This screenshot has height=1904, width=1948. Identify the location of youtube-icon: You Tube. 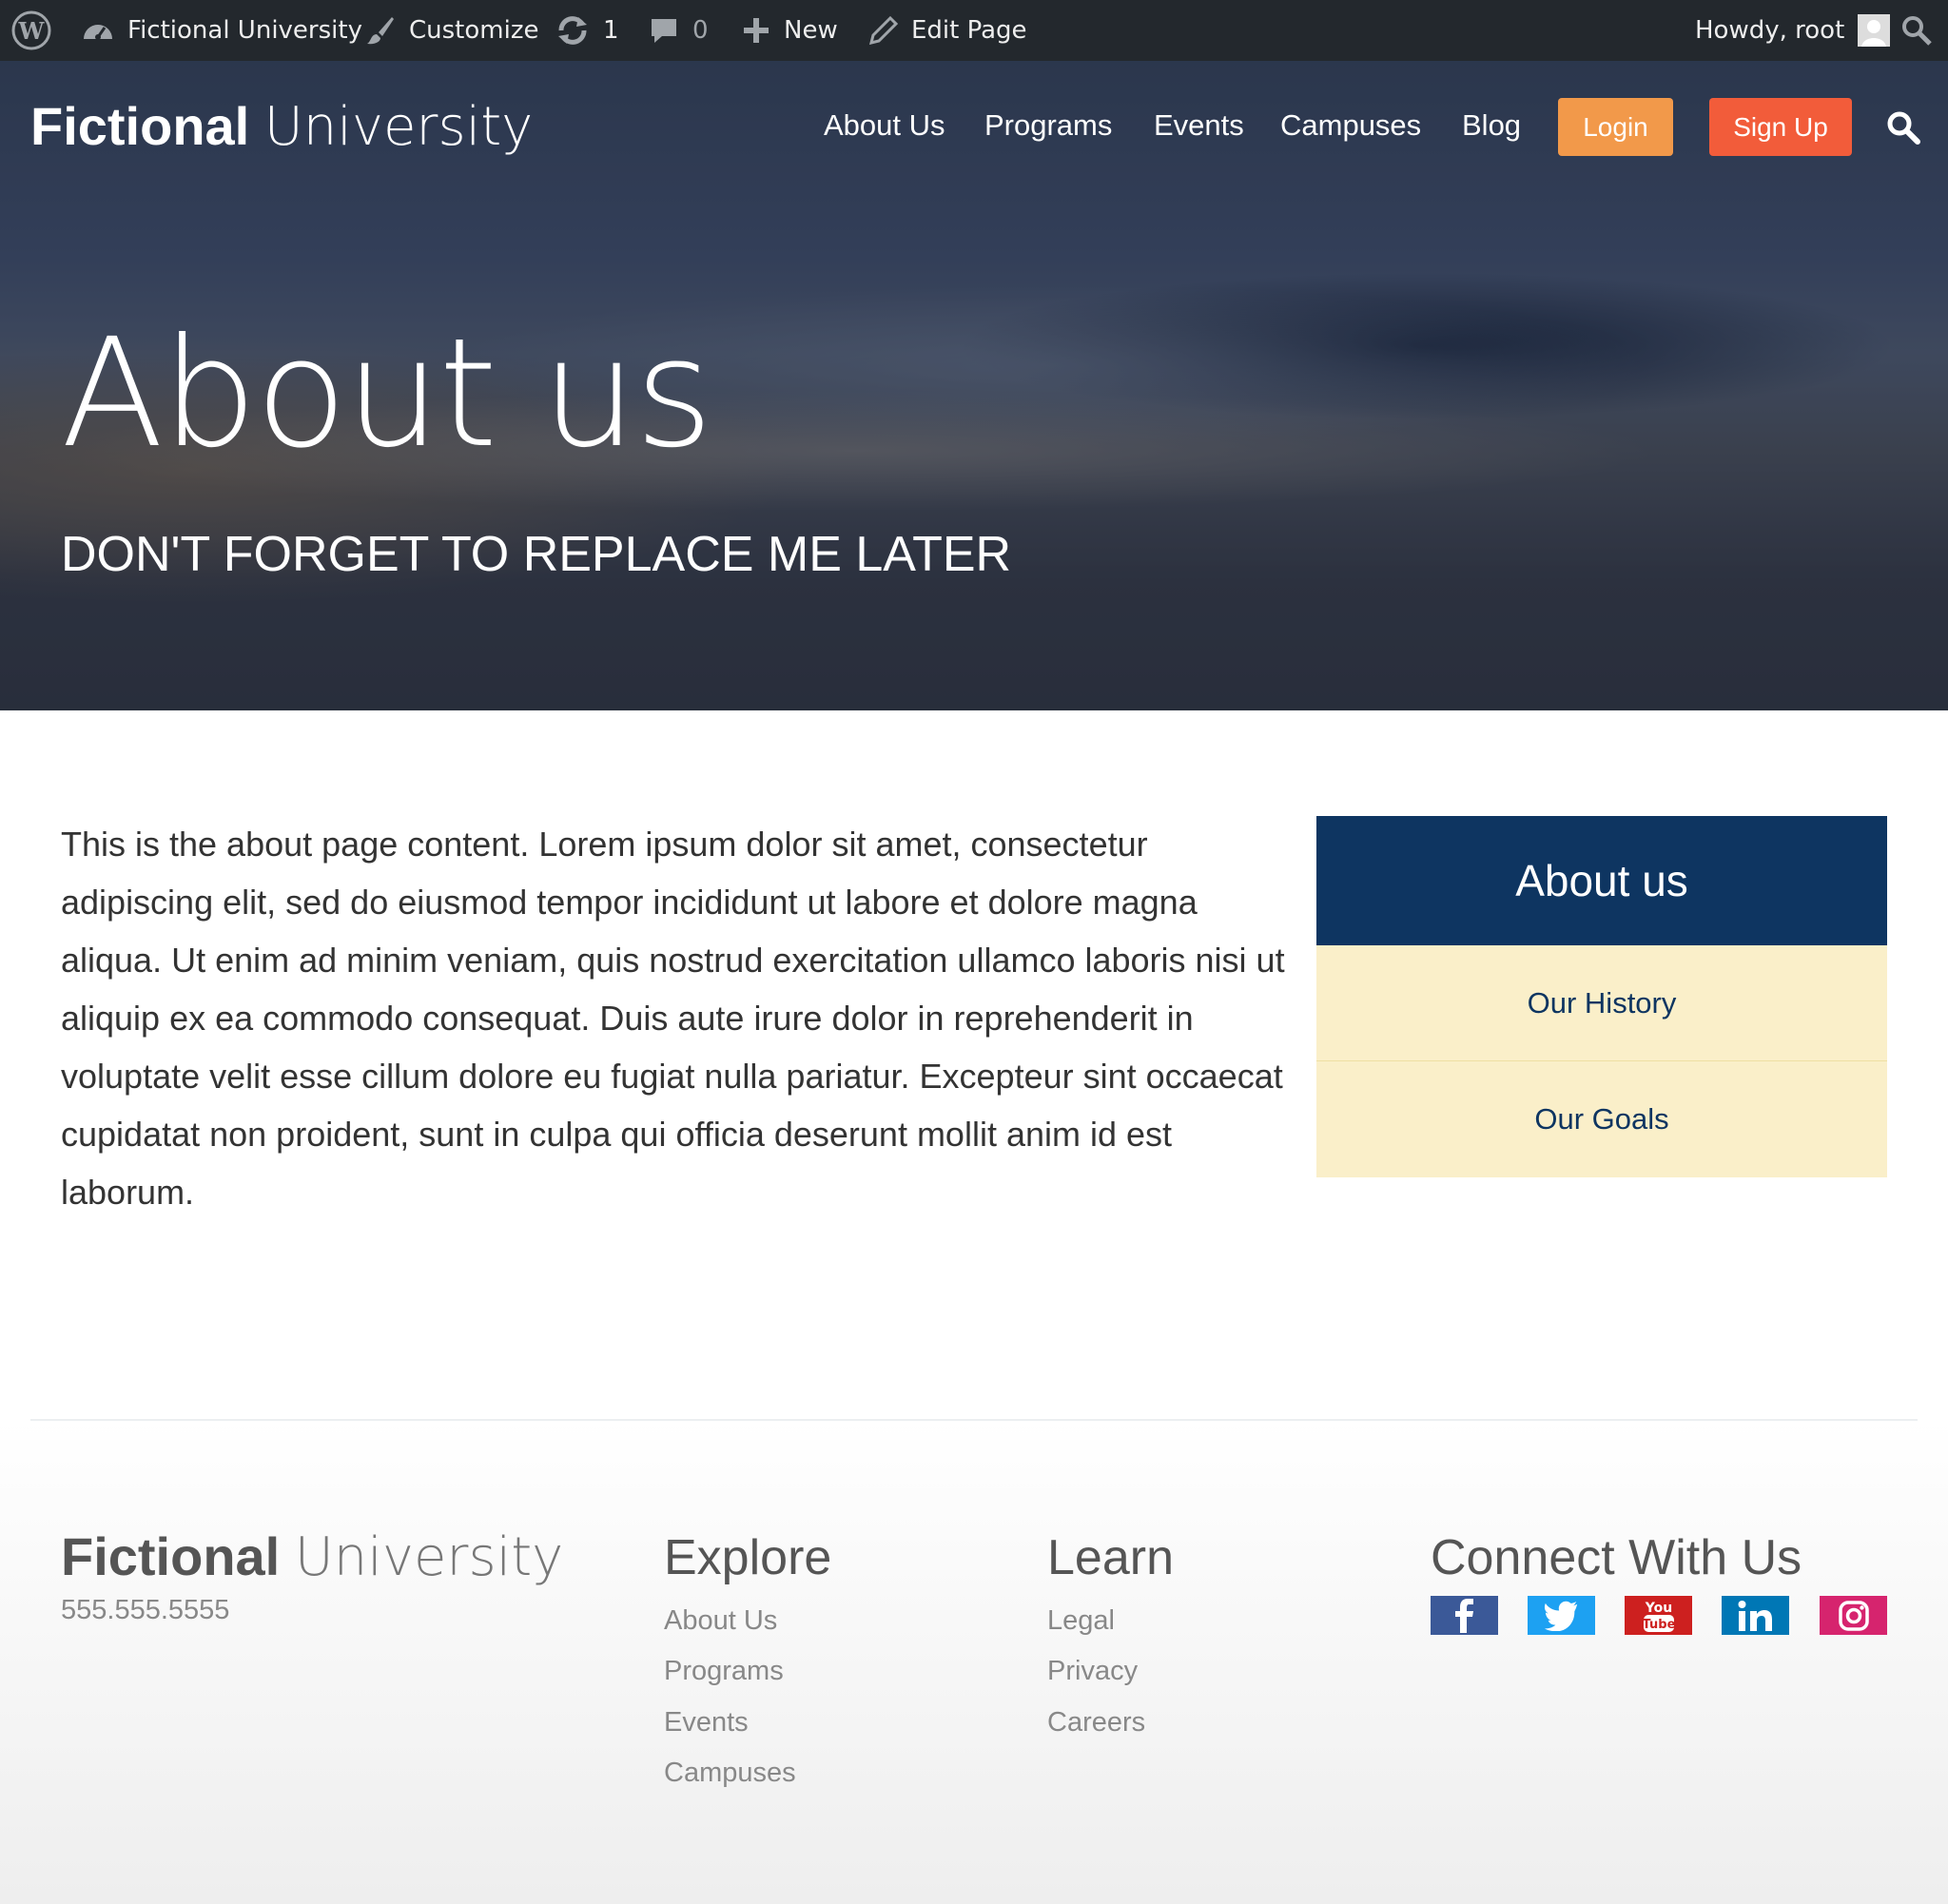
(1659, 1616).